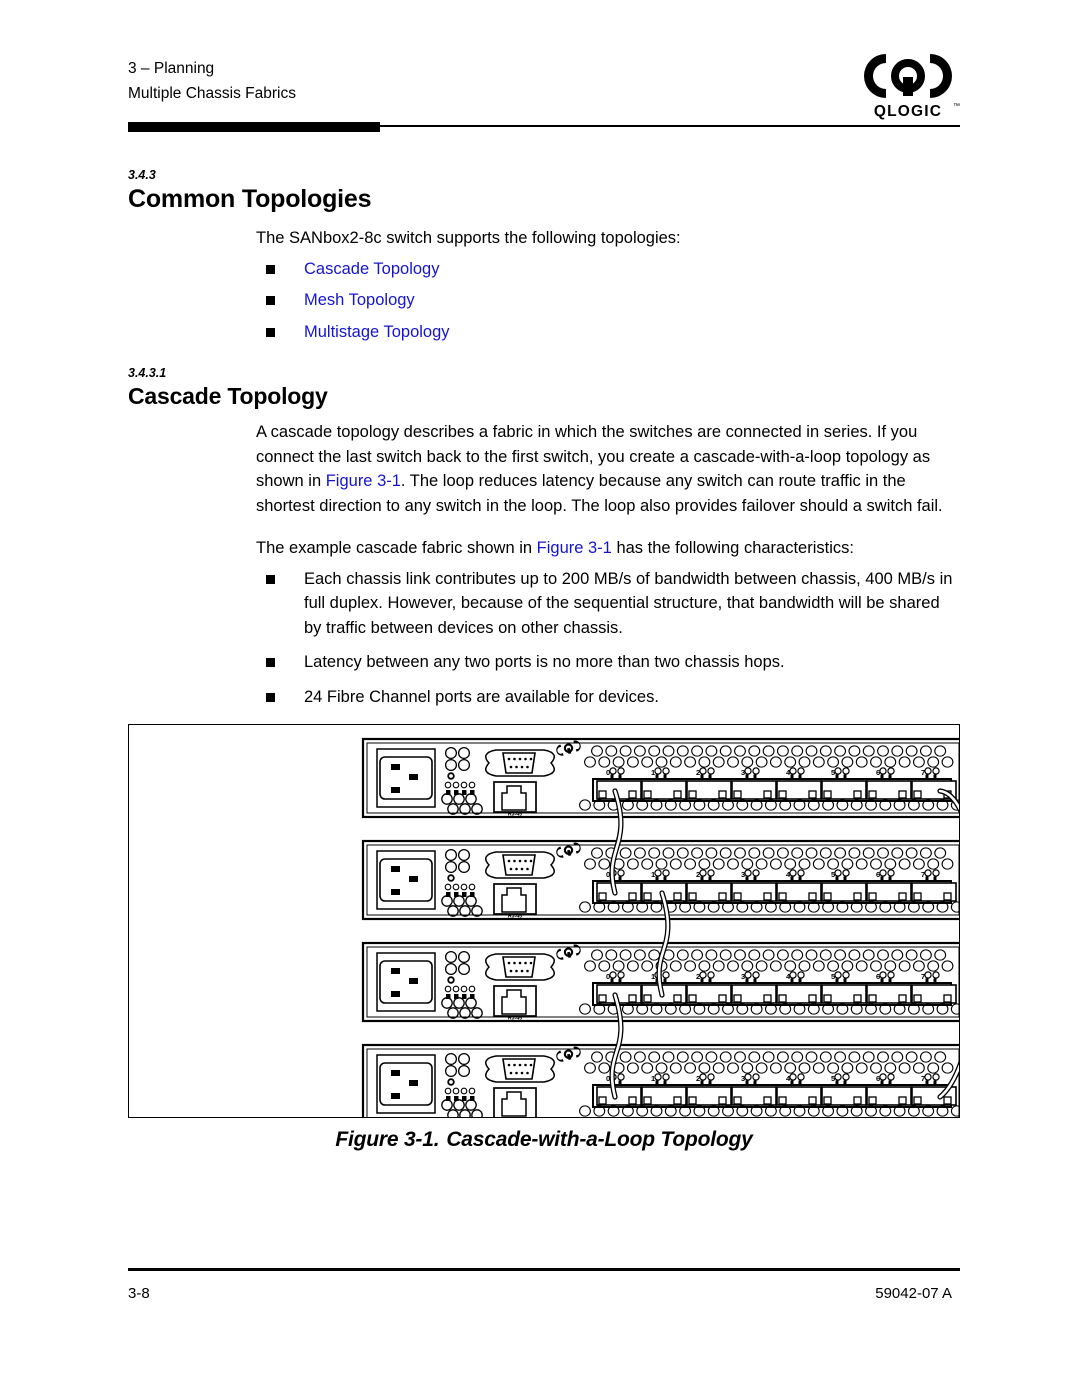 This screenshot has width=1080, height=1397. Describe the element at coordinates (540, 1294) in the screenshot. I see `page-footer: 3-8 59042-07 A` at that location.